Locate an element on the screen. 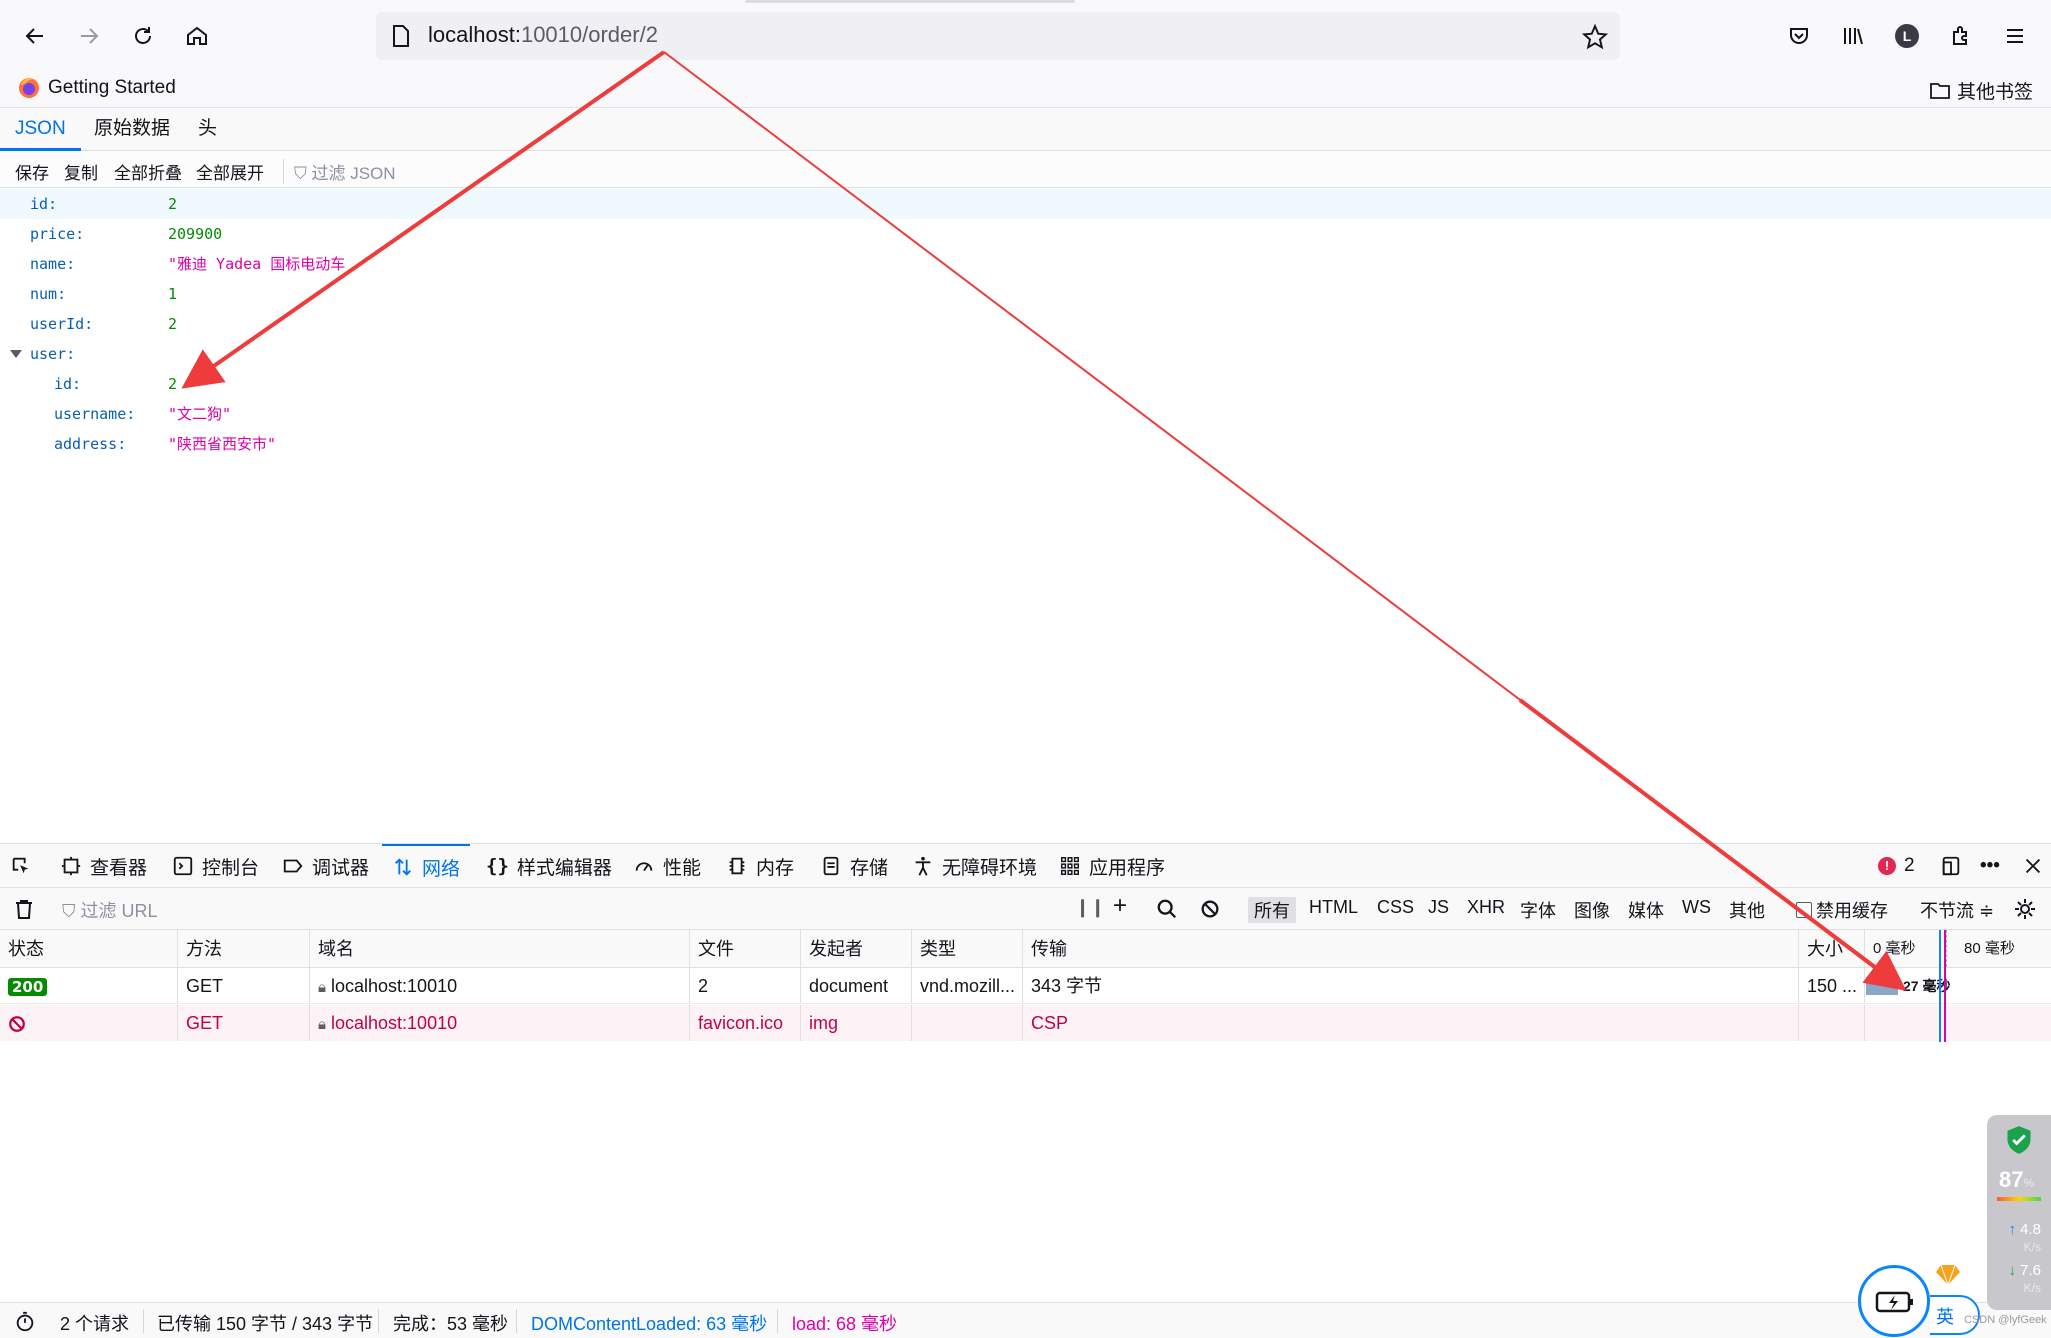  responsive-design-icon is located at coordinates (1951, 866).